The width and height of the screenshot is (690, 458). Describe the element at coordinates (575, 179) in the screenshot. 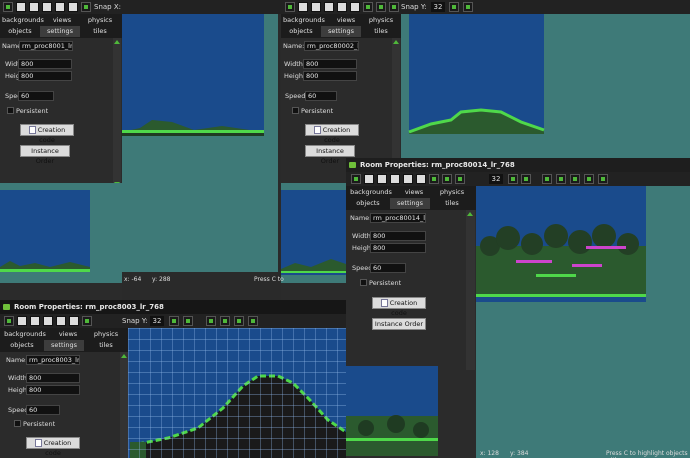

I see `tile-icon` at that location.